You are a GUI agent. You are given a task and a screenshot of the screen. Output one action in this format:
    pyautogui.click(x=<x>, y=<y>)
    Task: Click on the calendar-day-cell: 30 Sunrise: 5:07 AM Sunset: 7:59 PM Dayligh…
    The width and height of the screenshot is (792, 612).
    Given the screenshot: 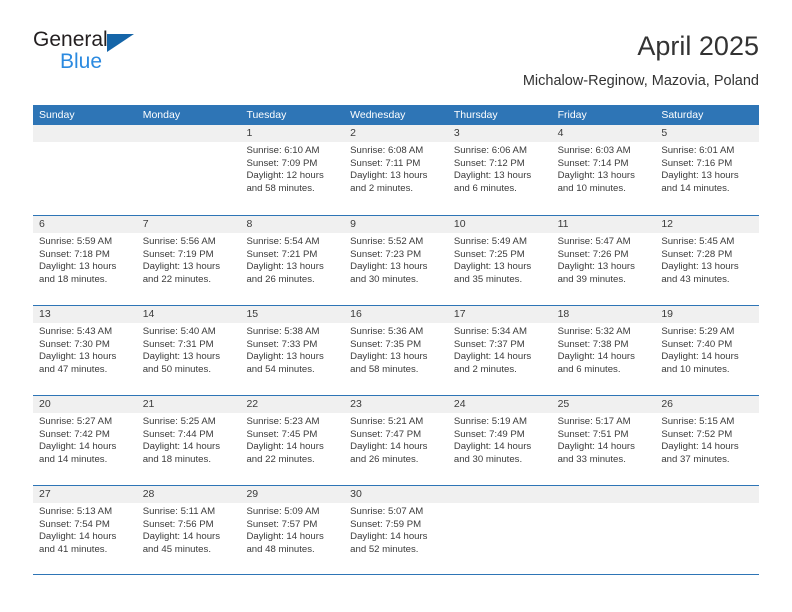 What is the action you would take?
    pyautogui.click(x=396, y=530)
    